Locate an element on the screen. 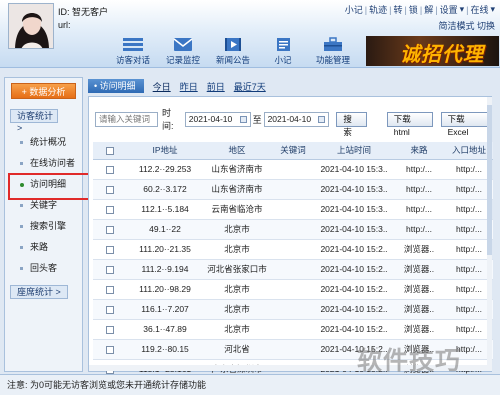 This screenshot has height=395, width=500. search-button: 搜索 is located at coordinates (351, 124).